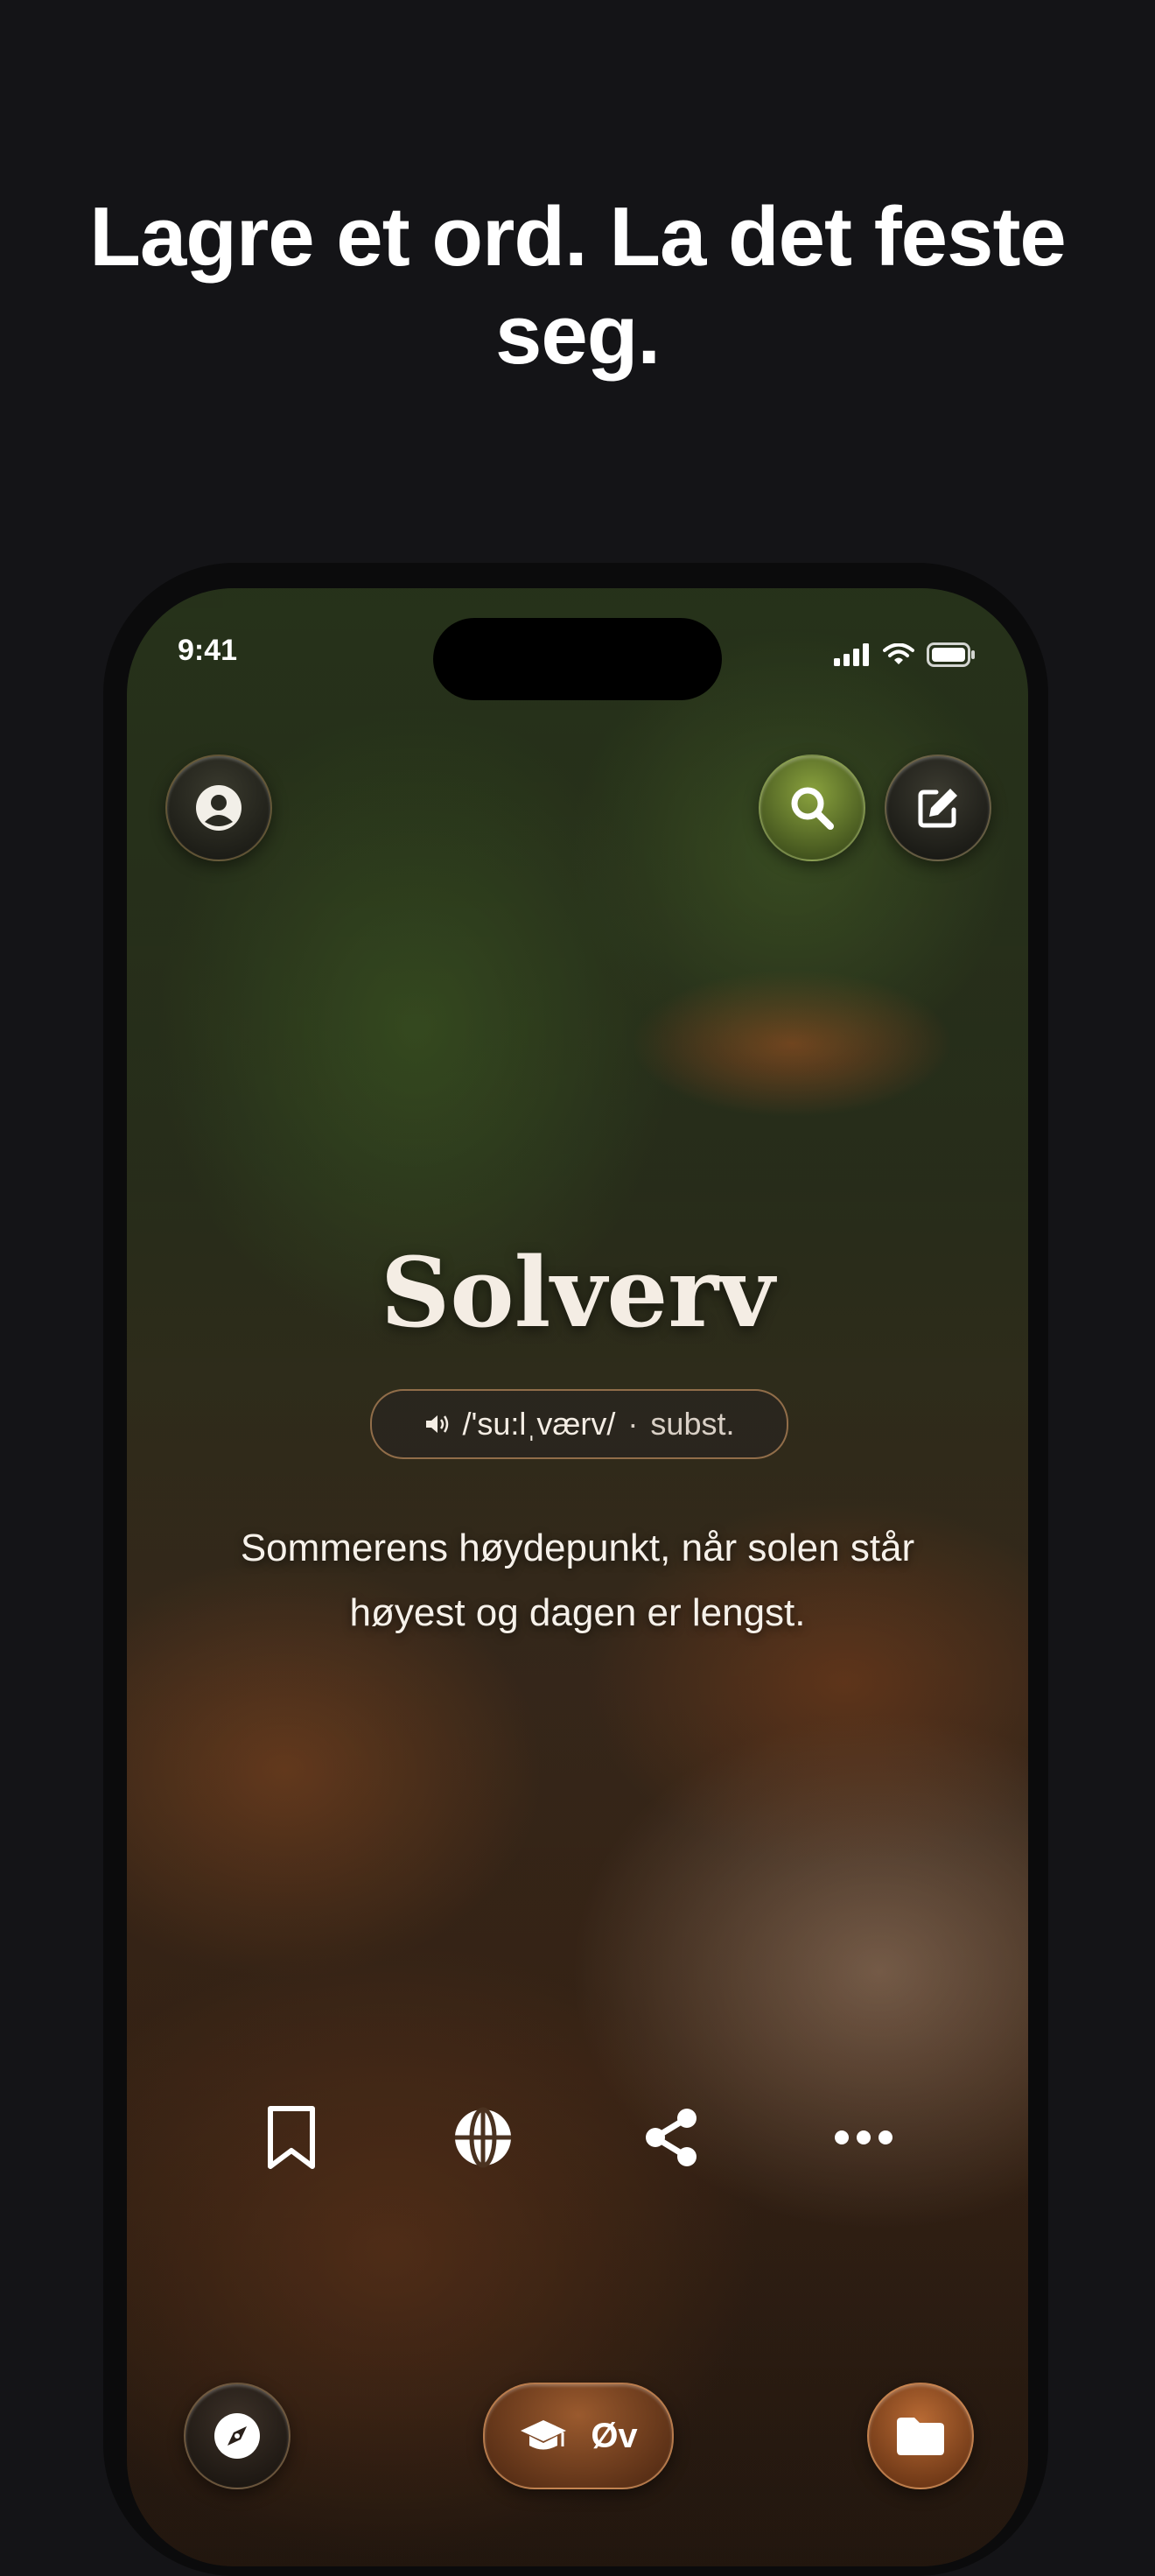  What do you see at coordinates (577, 2137) in the screenshot?
I see `action-bar` at bounding box center [577, 2137].